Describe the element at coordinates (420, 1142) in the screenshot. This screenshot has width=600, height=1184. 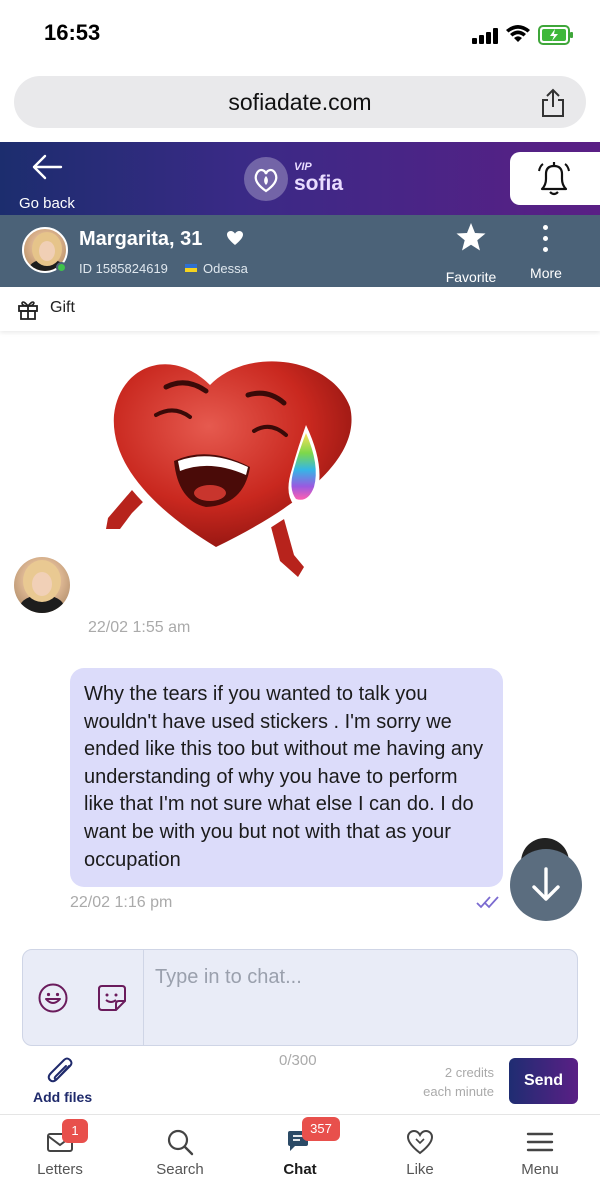
I see `heart-icon` at that location.